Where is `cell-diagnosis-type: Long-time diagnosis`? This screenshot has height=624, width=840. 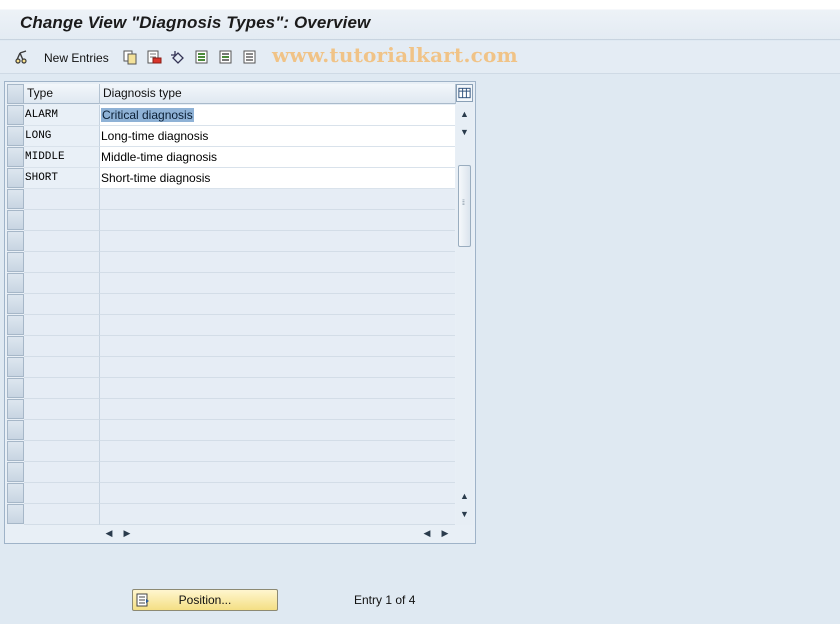
cell-diagnosis-type: Long-time diagnosis is located at coordinates (277, 136).